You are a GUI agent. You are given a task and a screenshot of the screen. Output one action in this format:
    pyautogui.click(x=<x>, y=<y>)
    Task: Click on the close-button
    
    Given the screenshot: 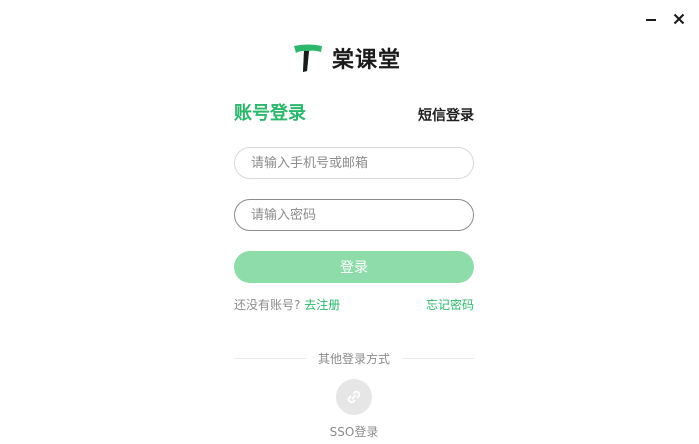 What is the action you would take?
    pyautogui.click(x=679, y=19)
    